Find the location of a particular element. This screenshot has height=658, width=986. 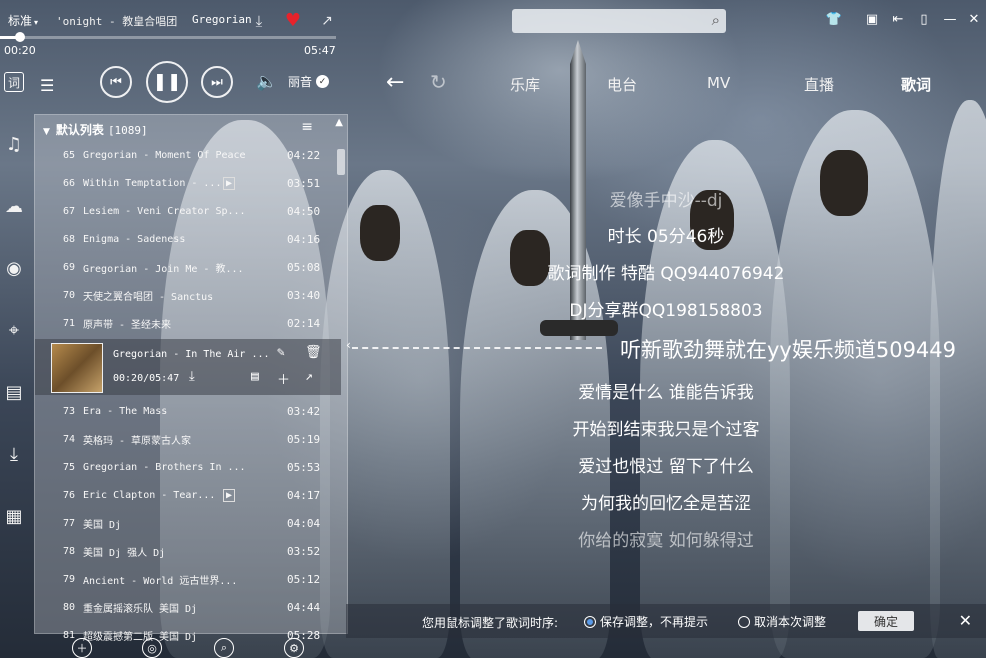

locate-icon: ◎ is located at coordinates (152, 648).